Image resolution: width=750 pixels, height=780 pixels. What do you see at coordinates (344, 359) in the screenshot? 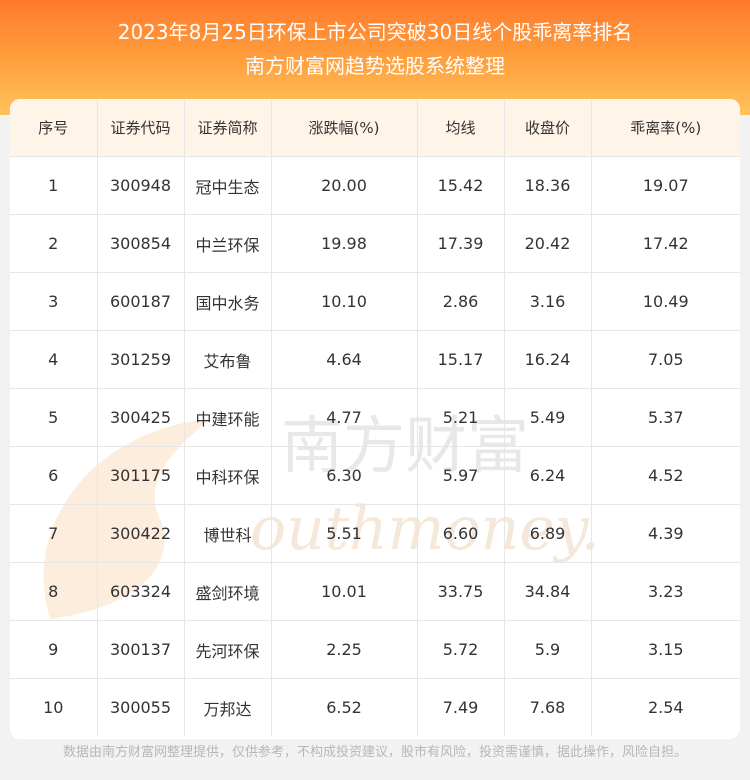
I see `cell-change: 4.64` at bounding box center [344, 359].